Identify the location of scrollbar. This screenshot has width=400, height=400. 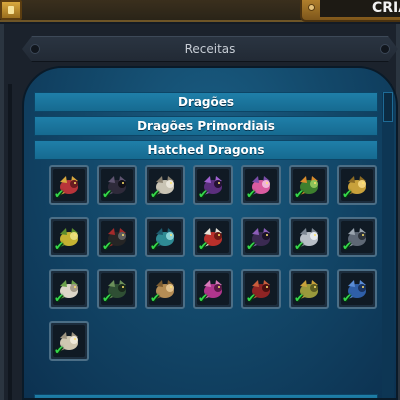
(388, 245).